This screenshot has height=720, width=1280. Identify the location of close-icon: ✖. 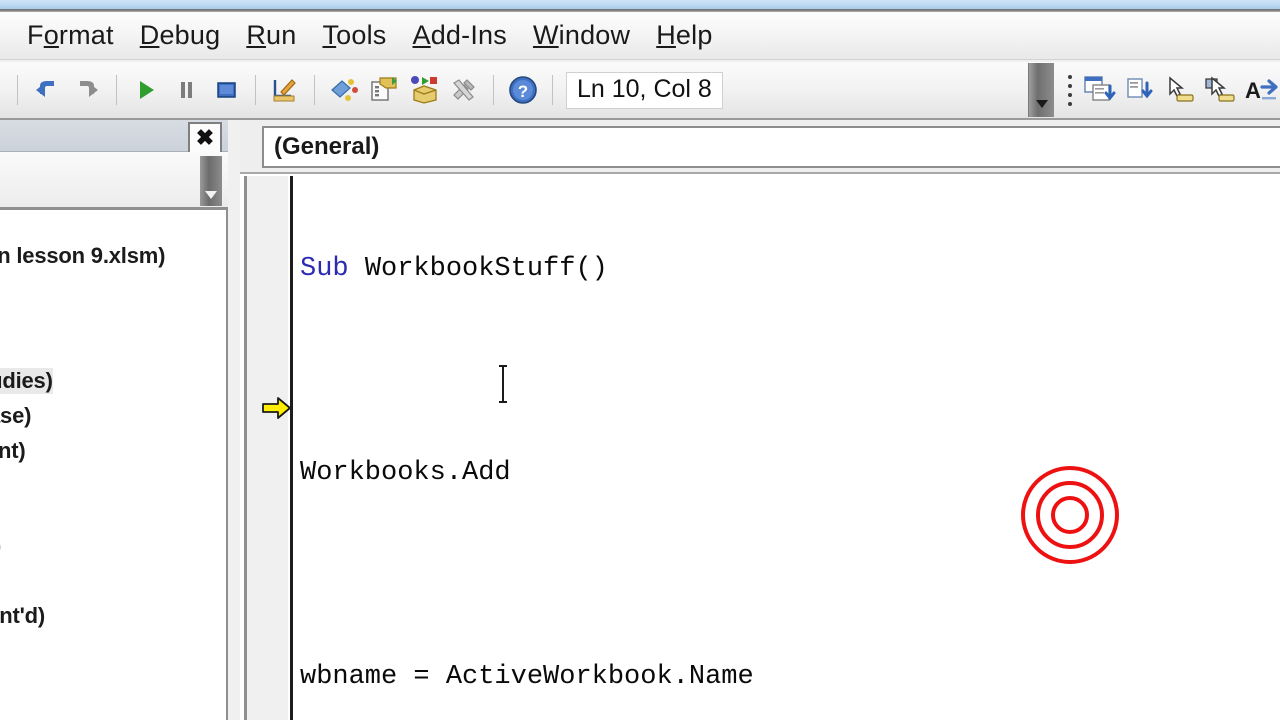
(205, 138).